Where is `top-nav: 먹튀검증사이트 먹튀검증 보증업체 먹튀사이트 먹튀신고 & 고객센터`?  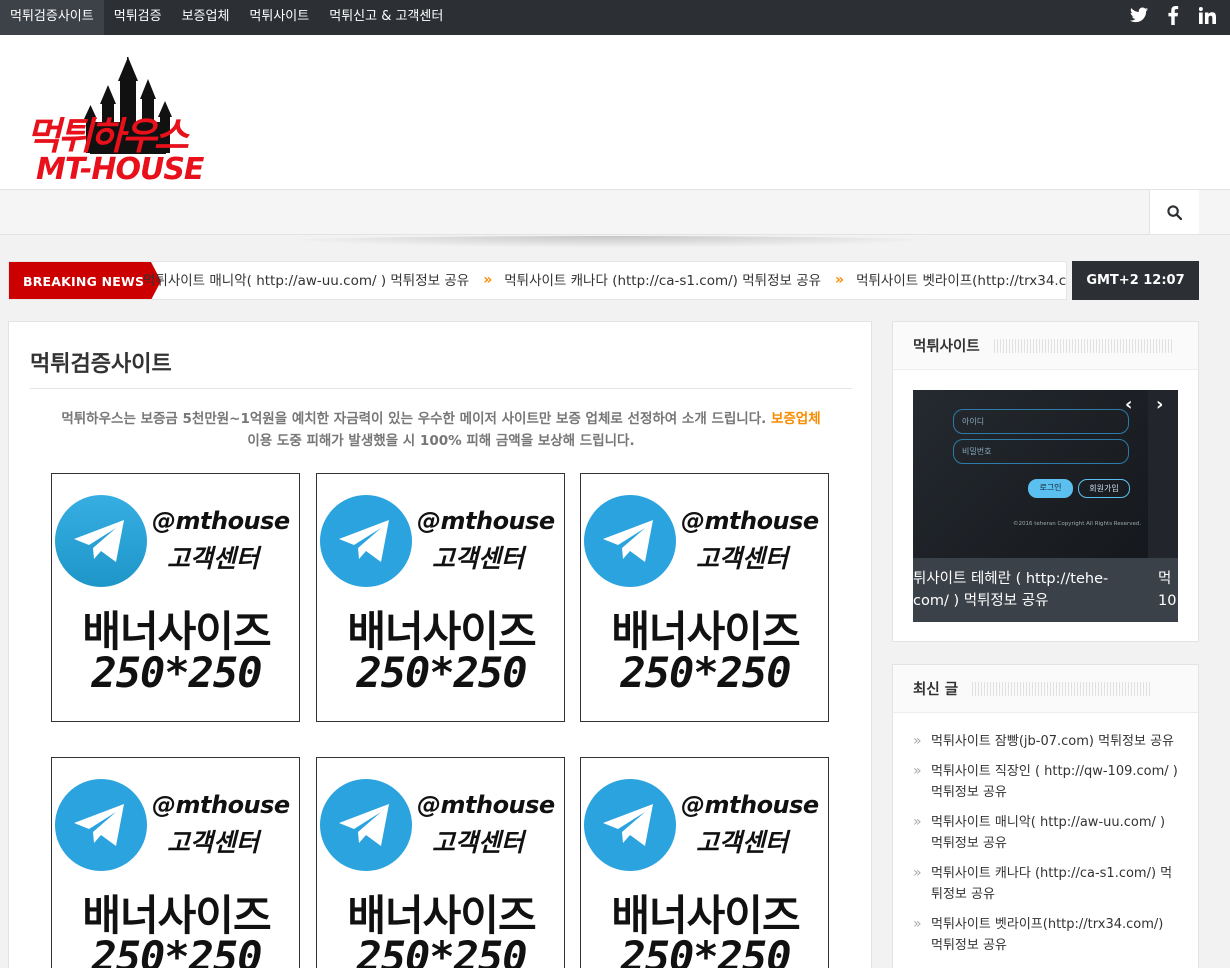
top-nav: 먹튀검증사이트 먹튀검증 보증업체 먹튀사이트 먹튀신고 & 고객센터 is located at coordinates (226, 17).